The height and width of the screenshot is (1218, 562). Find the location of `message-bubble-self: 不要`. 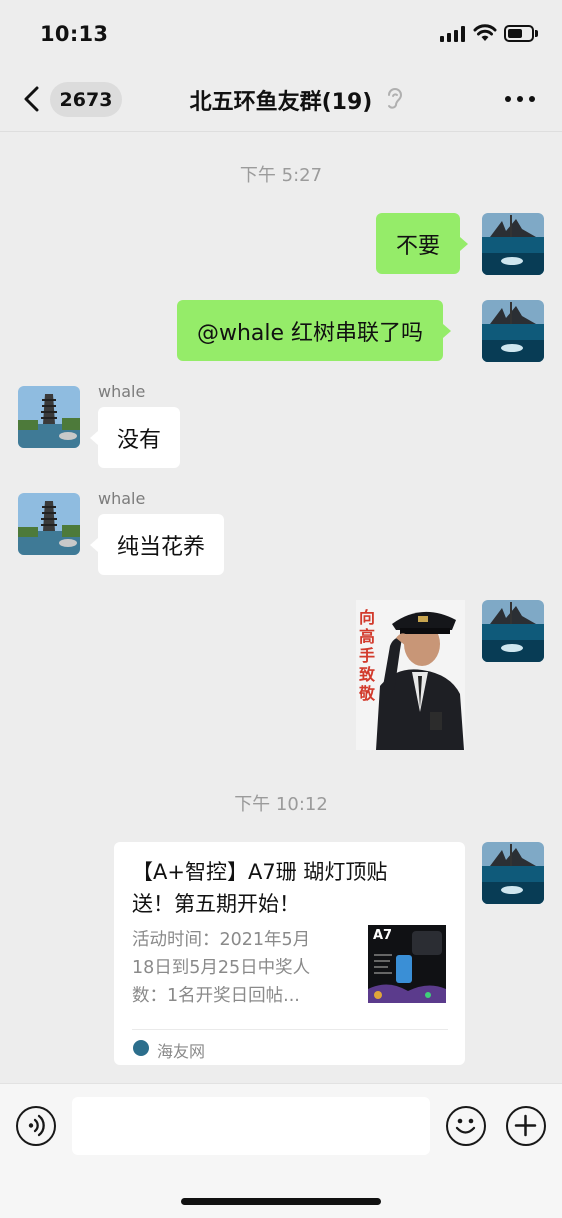

message-bubble-self: 不要 is located at coordinates (422, 243).